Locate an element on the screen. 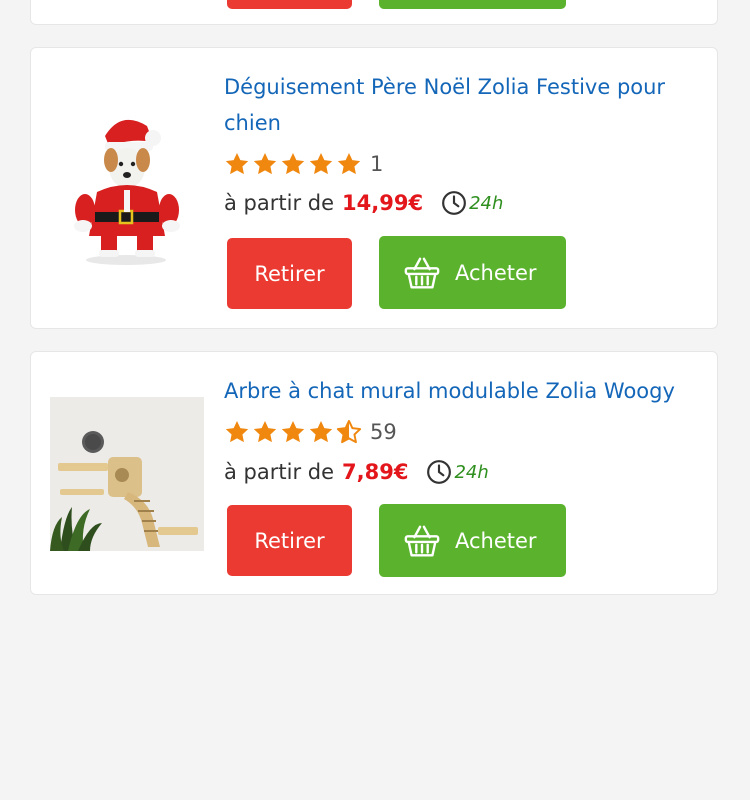  star-half-icon is located at coordinates (349, 431).